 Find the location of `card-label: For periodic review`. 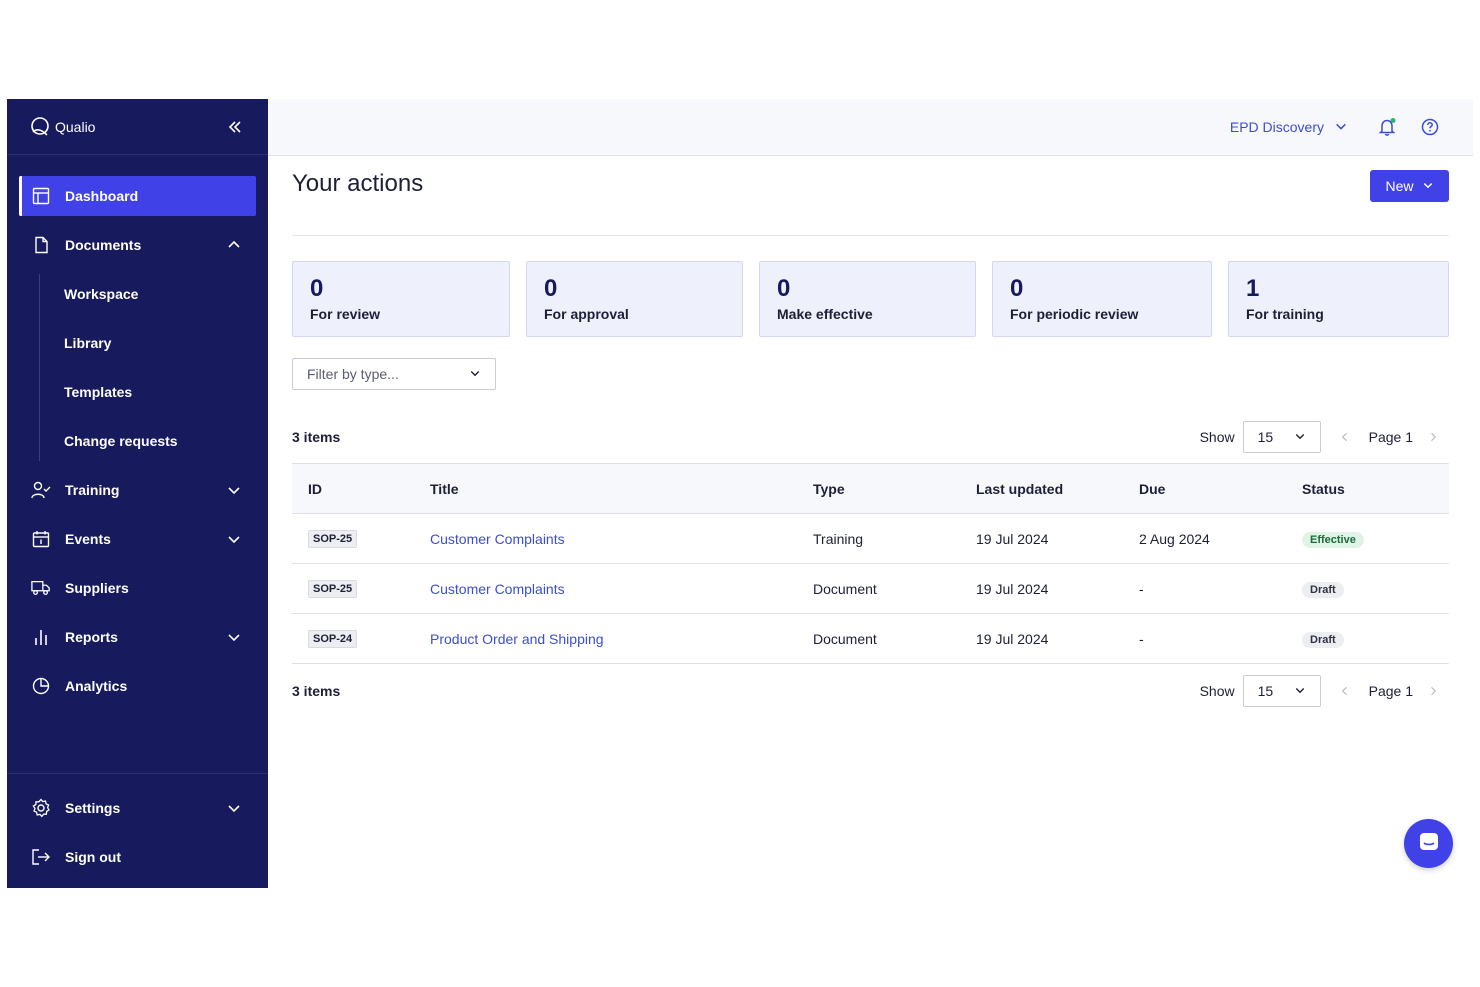

card-label: For periodic review is located at coordinates (1074, 314).